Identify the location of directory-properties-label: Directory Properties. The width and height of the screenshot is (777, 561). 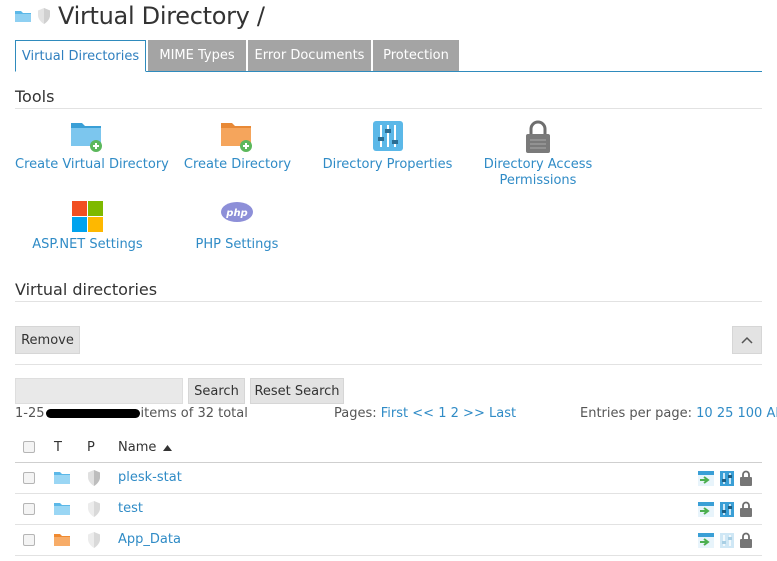
(387, 164).